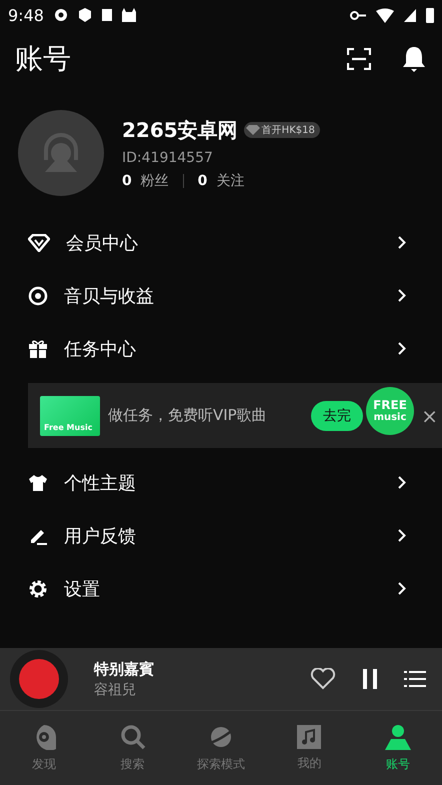 The image size is (442, 785). Describe the element at coordinates (430, 15) in the screenshot. I see `battery-icon` at that location.